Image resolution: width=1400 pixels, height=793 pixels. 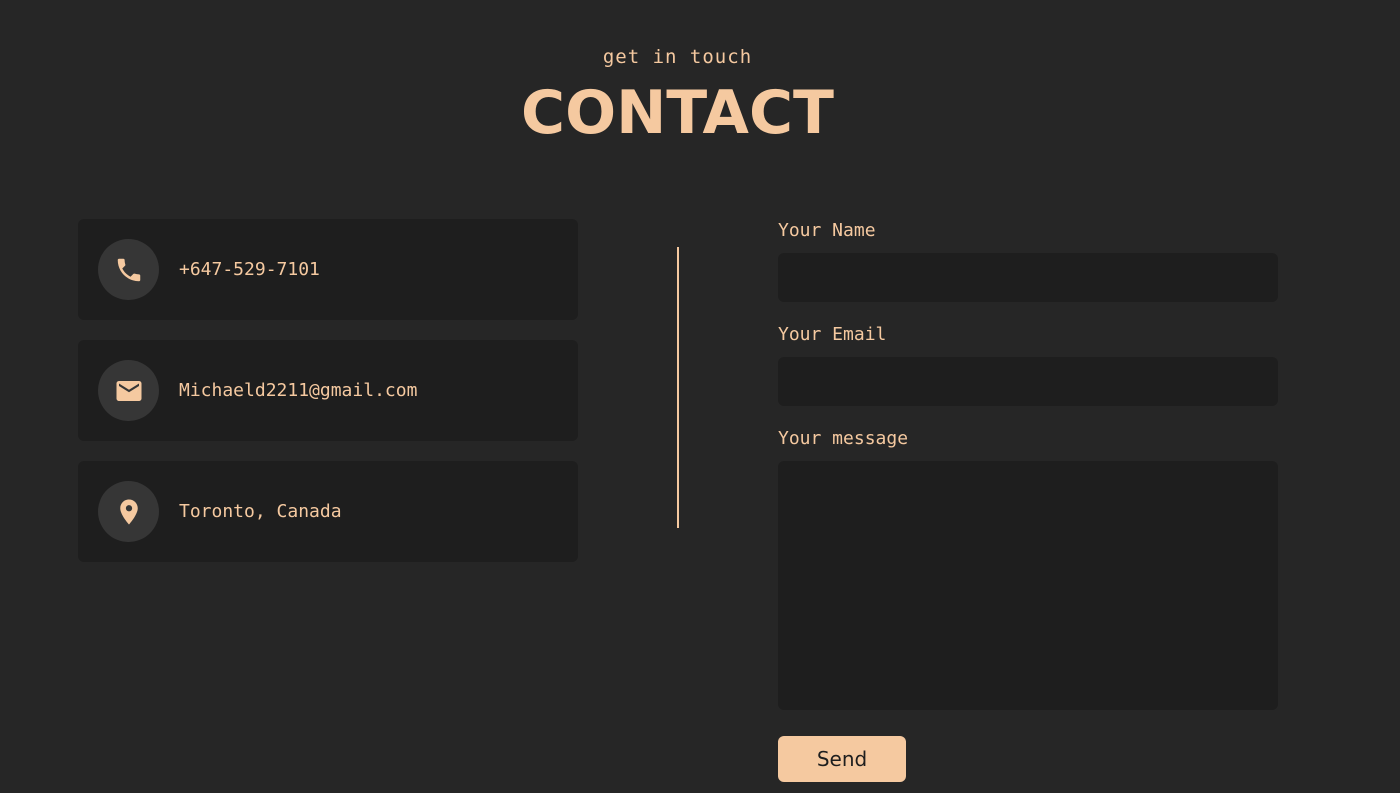 I want to click on contact-card-email: Michaeld2211@gmail.com, so click(x=328, y=390).